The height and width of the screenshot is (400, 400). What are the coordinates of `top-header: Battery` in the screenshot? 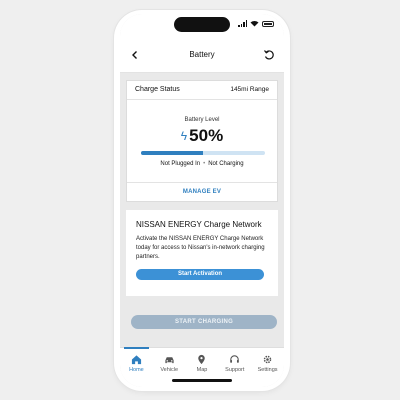 It's located at (202, 54).